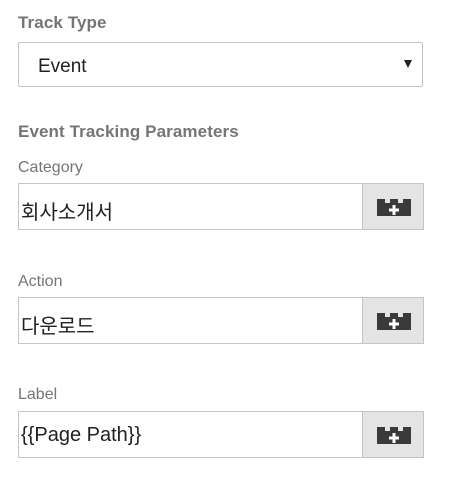 The width and height of the screenshot is (449, 485). Describe the element at coordinates (81, 435) in the screenshot. I see `label-input-value: {{Page Path}}` at that location.